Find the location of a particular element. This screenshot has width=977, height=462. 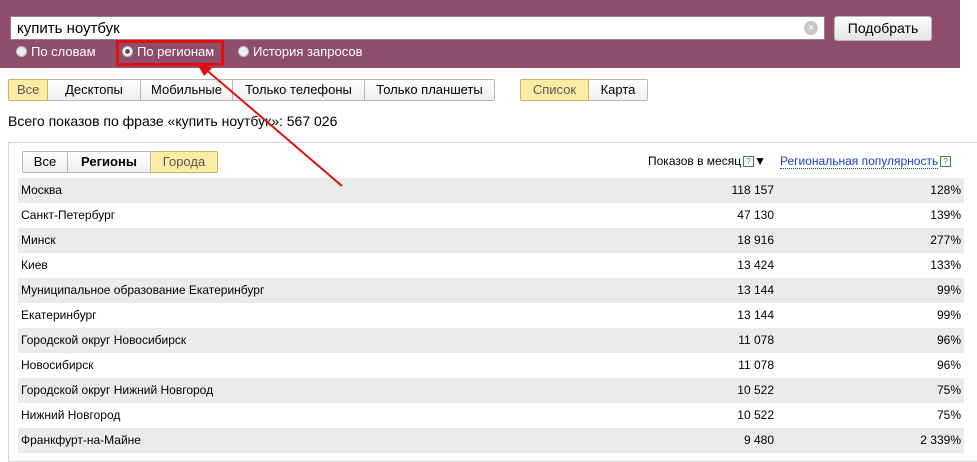

annotation-arrow is located at coordinates (269, 124).